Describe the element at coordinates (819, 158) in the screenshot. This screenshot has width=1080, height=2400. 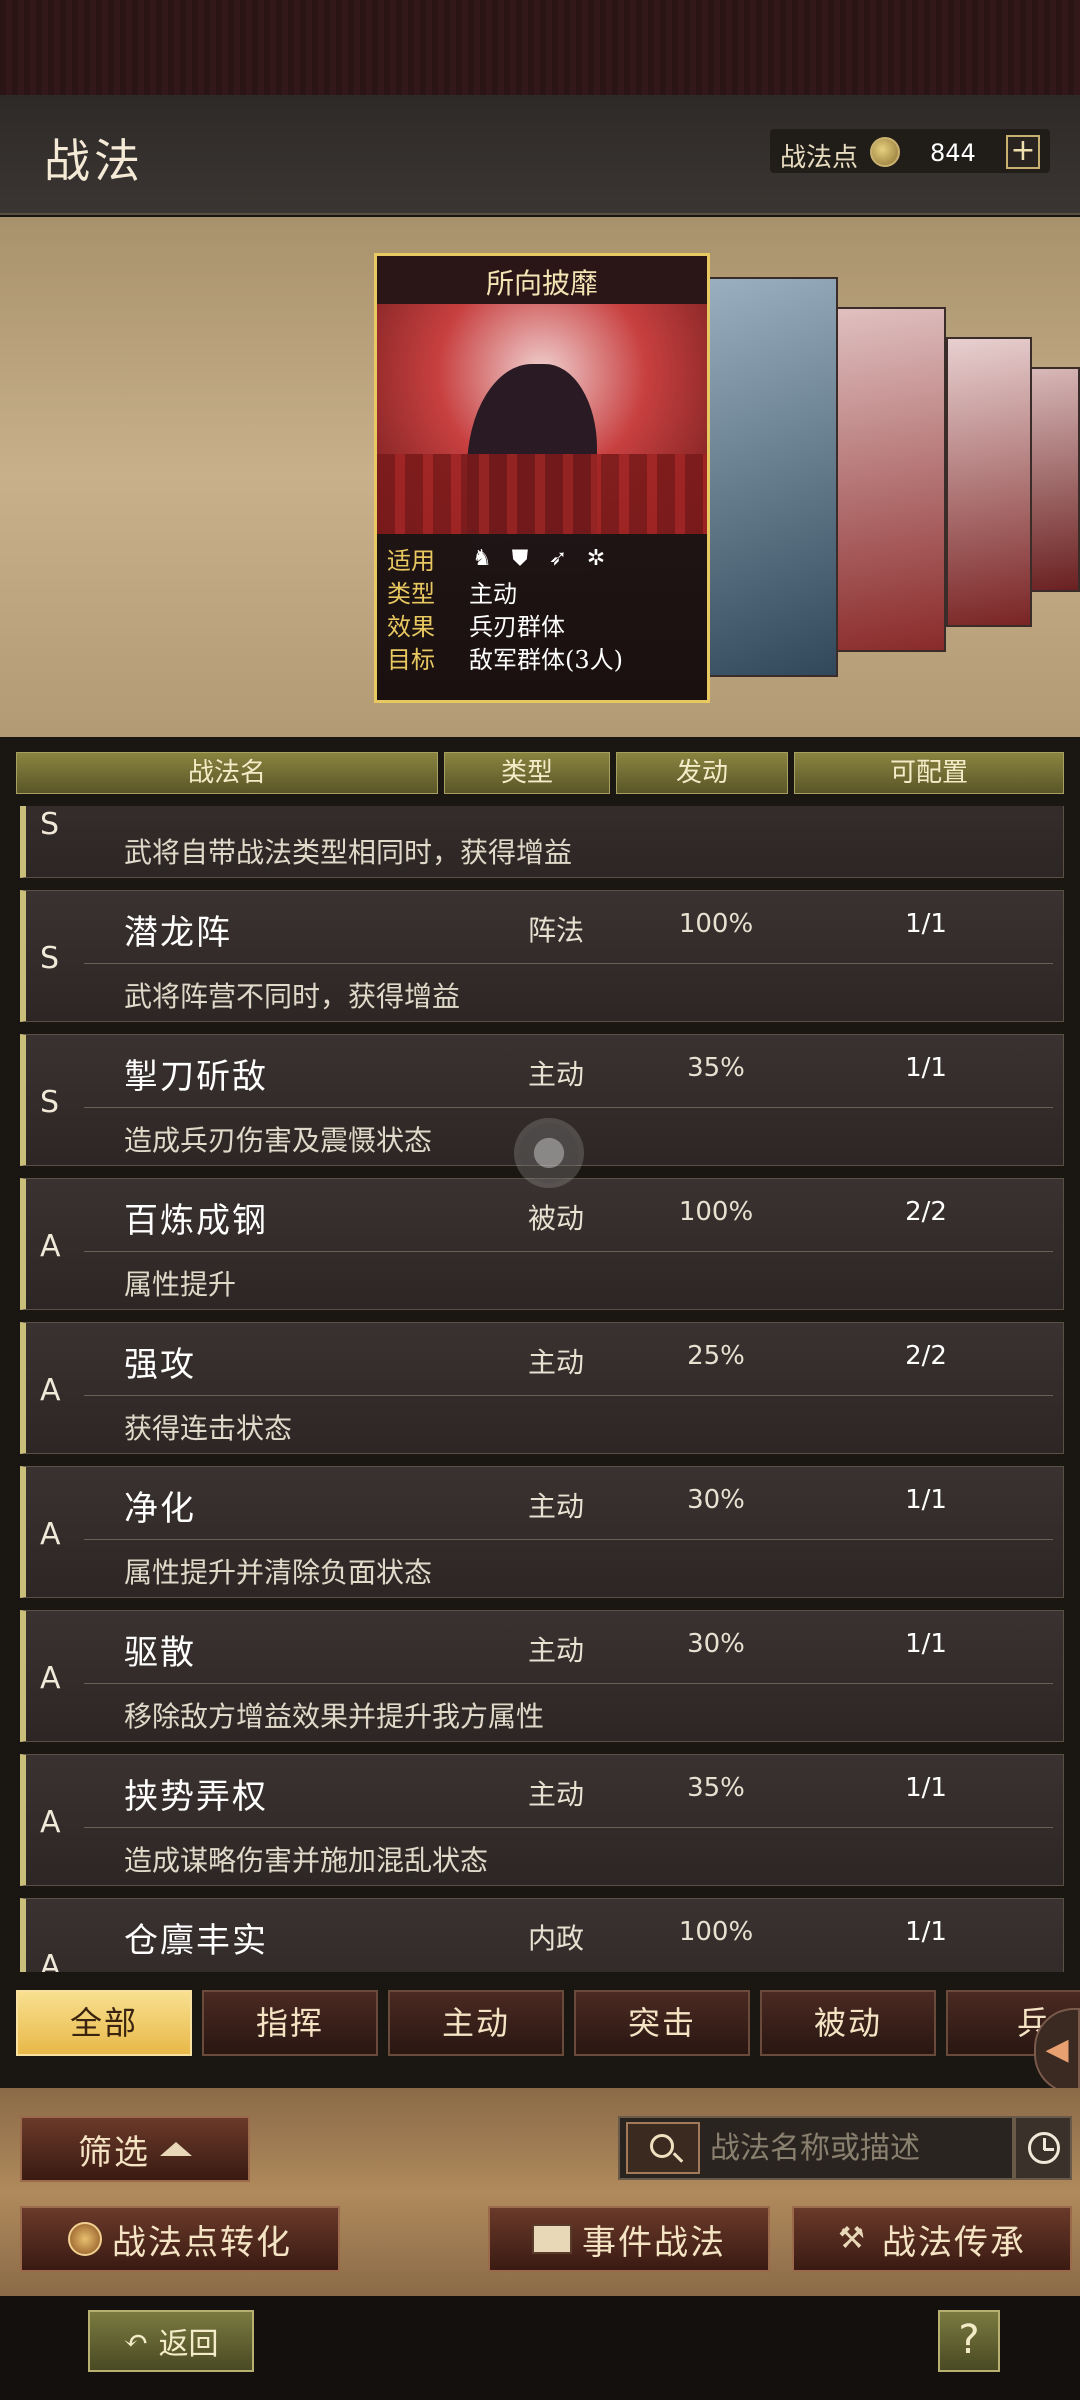
I see `tactic-points-label: 战法点` at that location.